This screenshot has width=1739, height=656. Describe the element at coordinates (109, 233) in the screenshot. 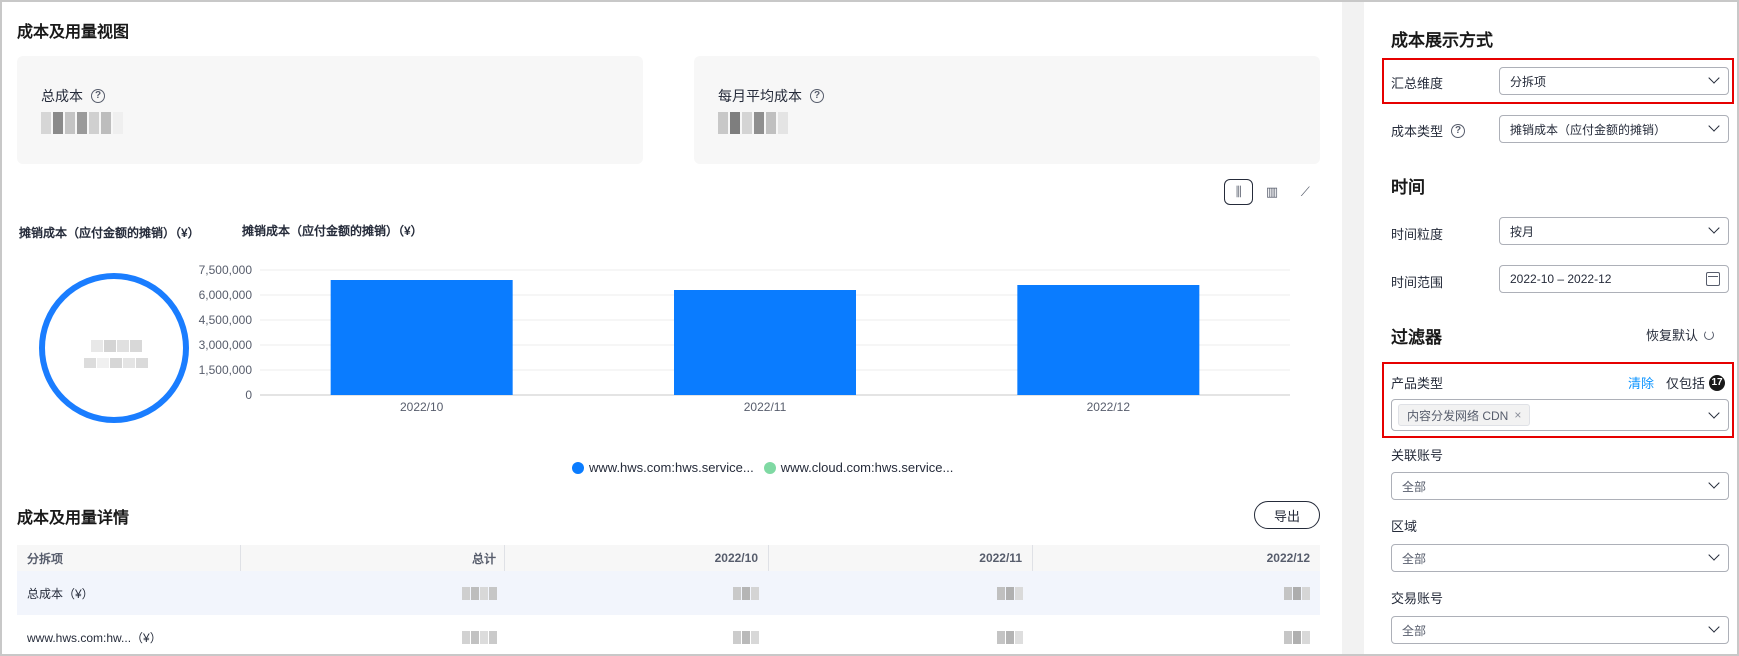

I see `ring-chart-title: 摊销成本（应付金额的摊销）（¥）` at that location.